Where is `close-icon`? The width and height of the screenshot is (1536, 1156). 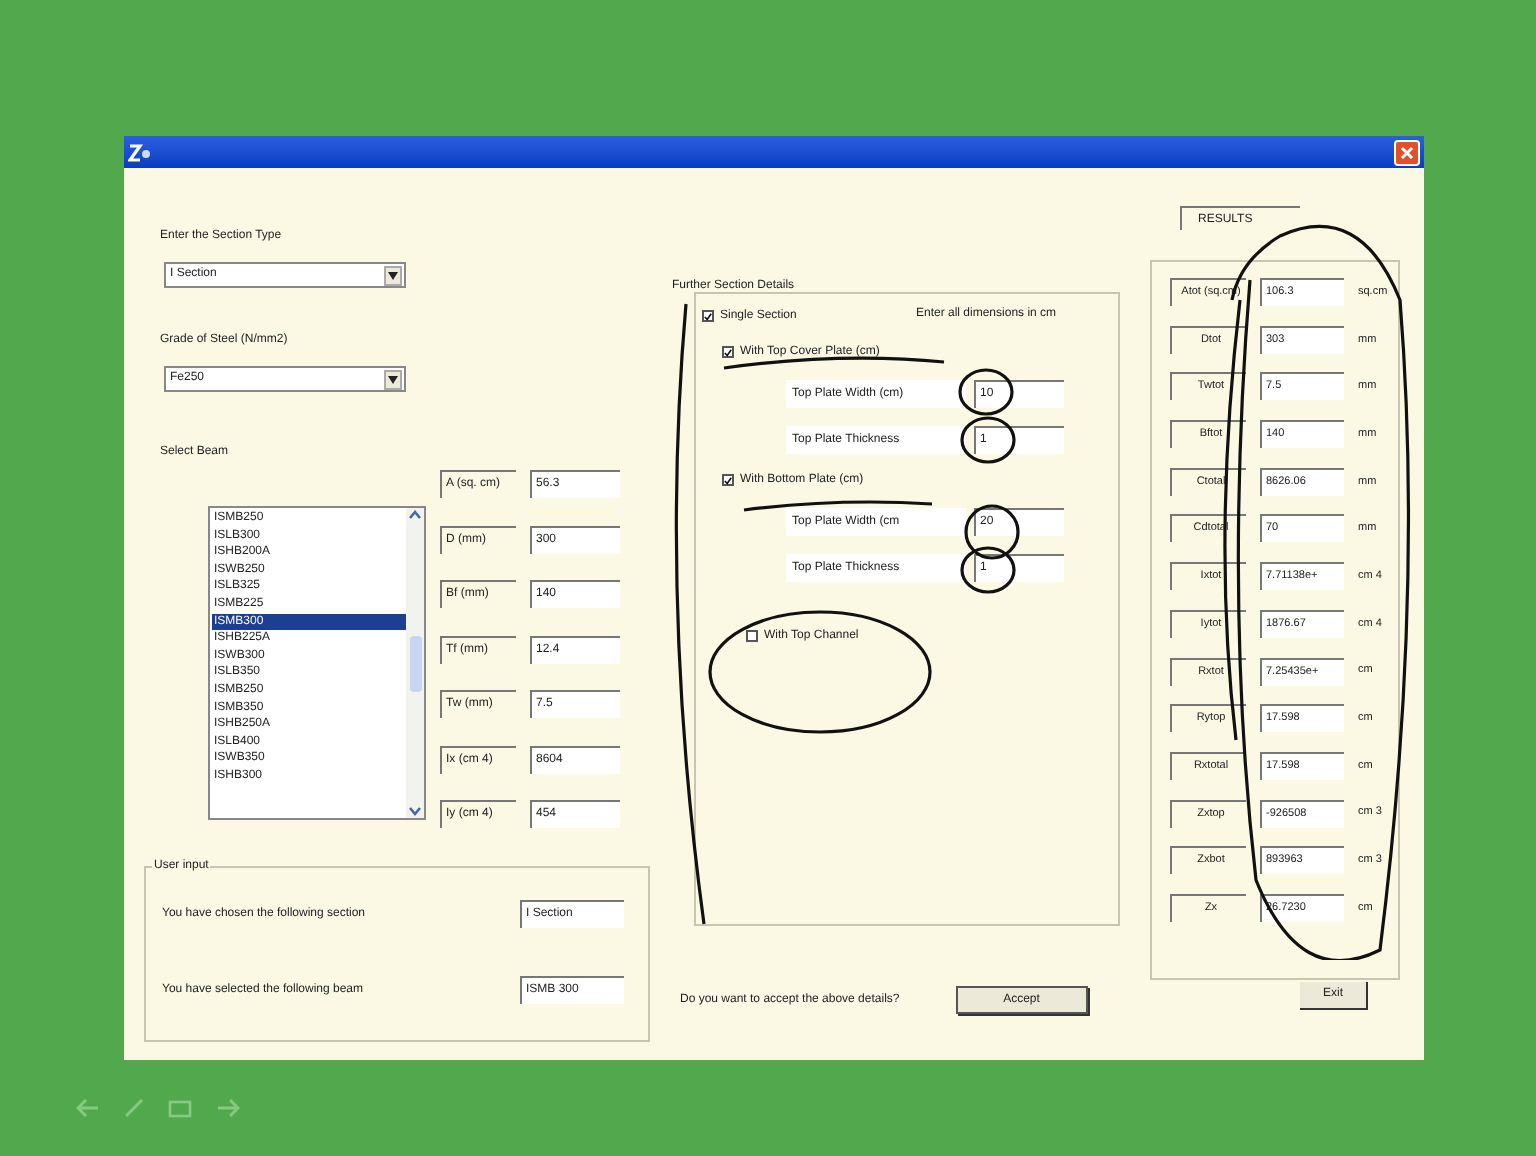 close-icon is located at coordinates (1407, 152).